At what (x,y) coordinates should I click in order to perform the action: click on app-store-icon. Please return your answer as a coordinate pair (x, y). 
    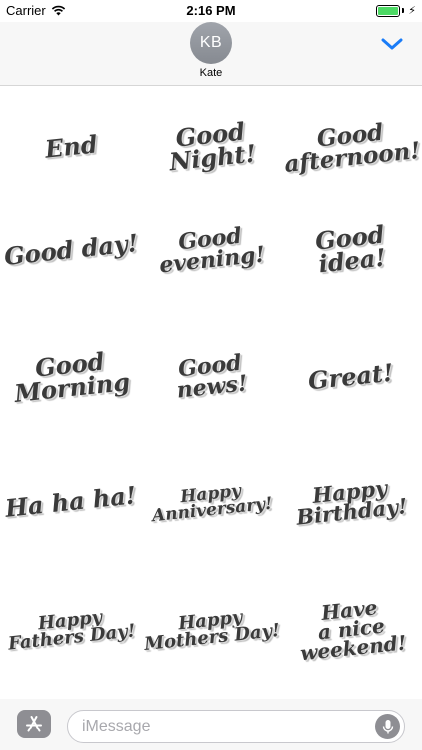
    Looking at the image, I should click on (34, 724).